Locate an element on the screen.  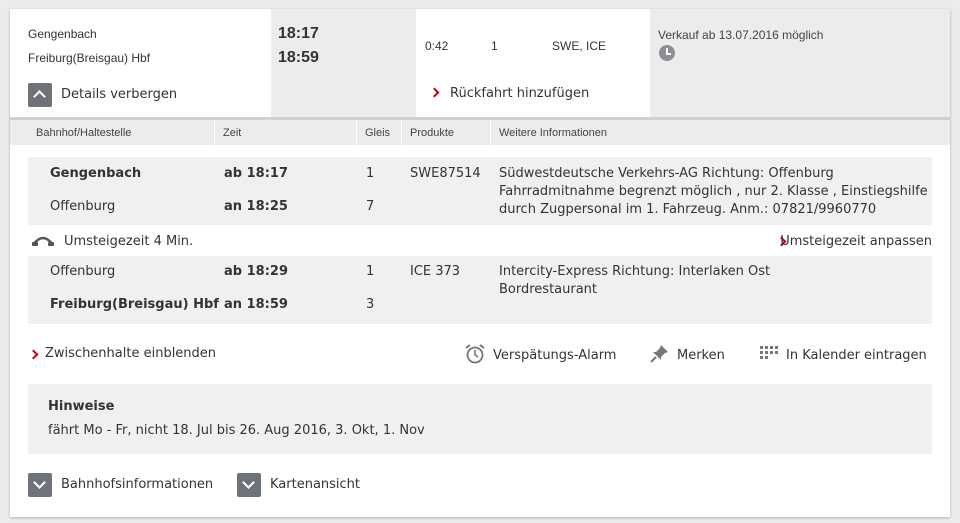
chevron-up-icon is located at coordinates (39, 96).